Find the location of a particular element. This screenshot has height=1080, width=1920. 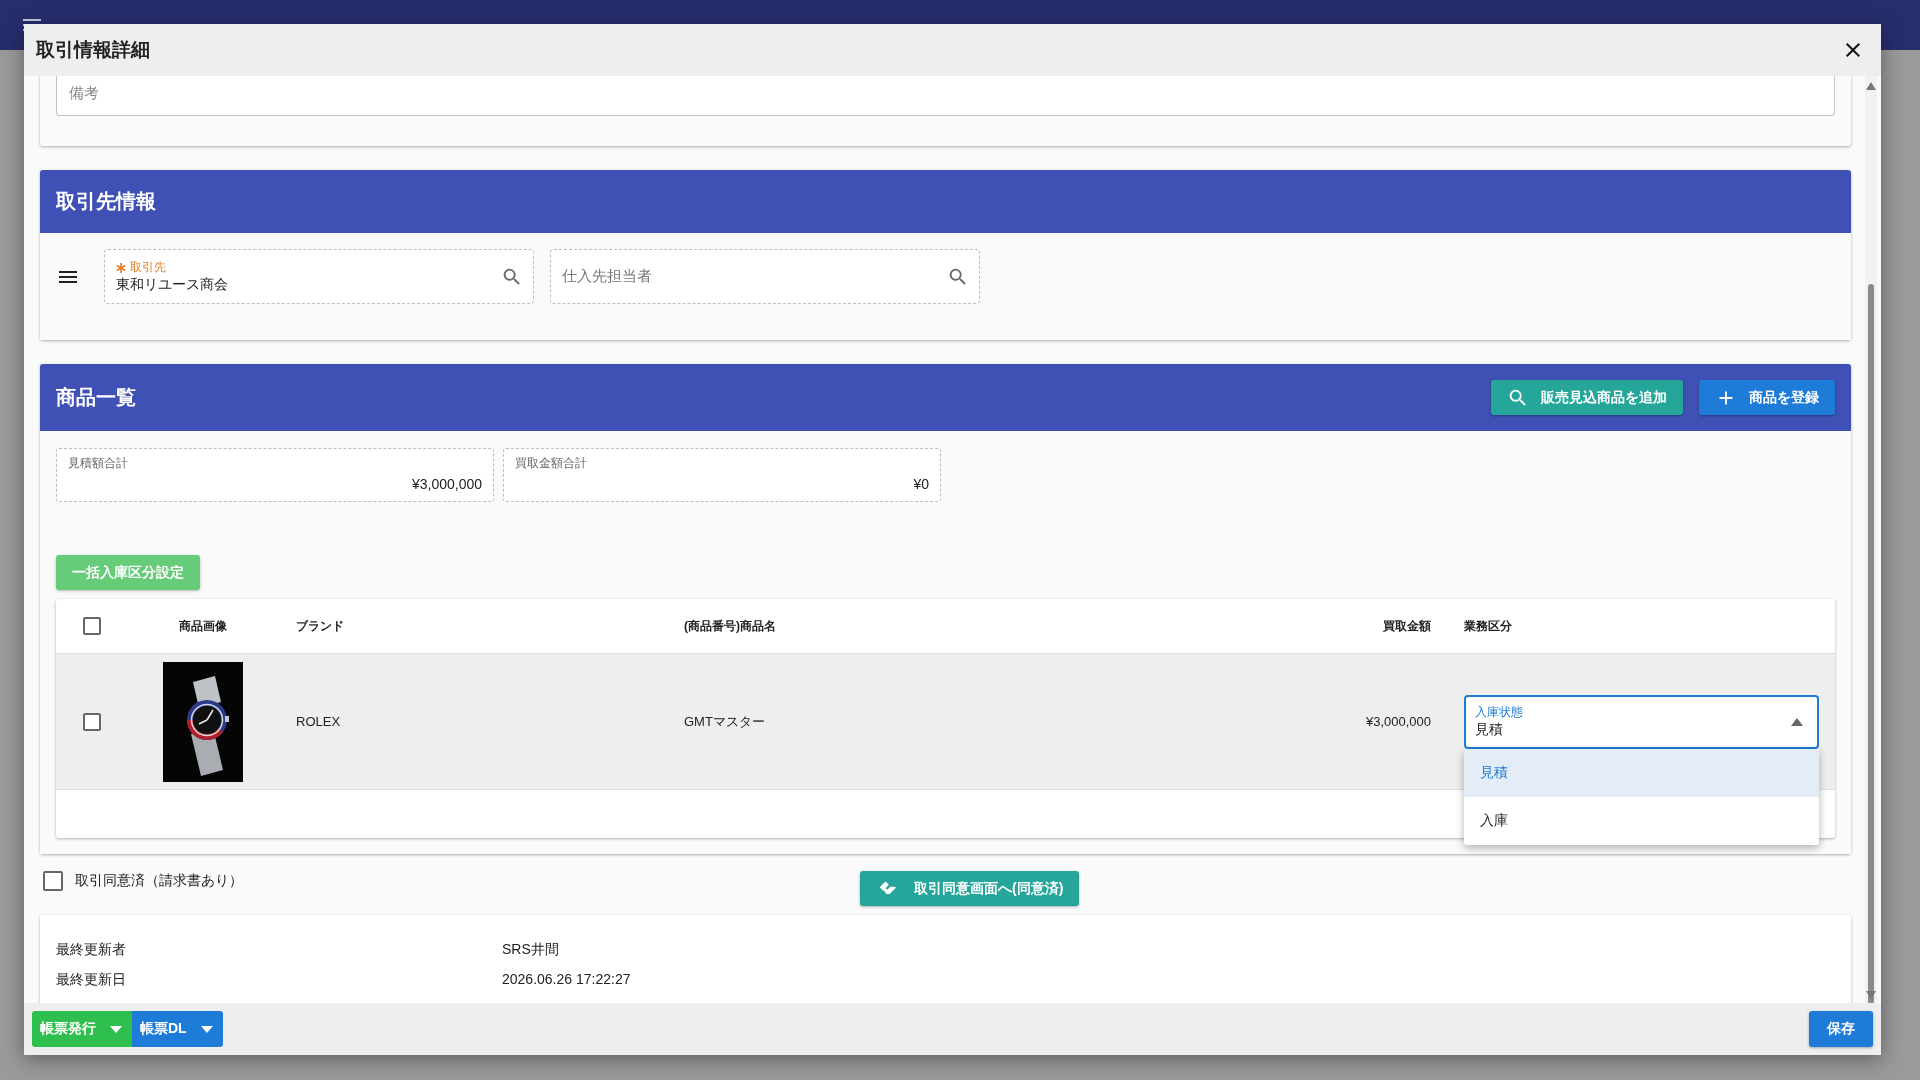

lookup-field: 仕入先担当者 is located at coordinates (765, 276).